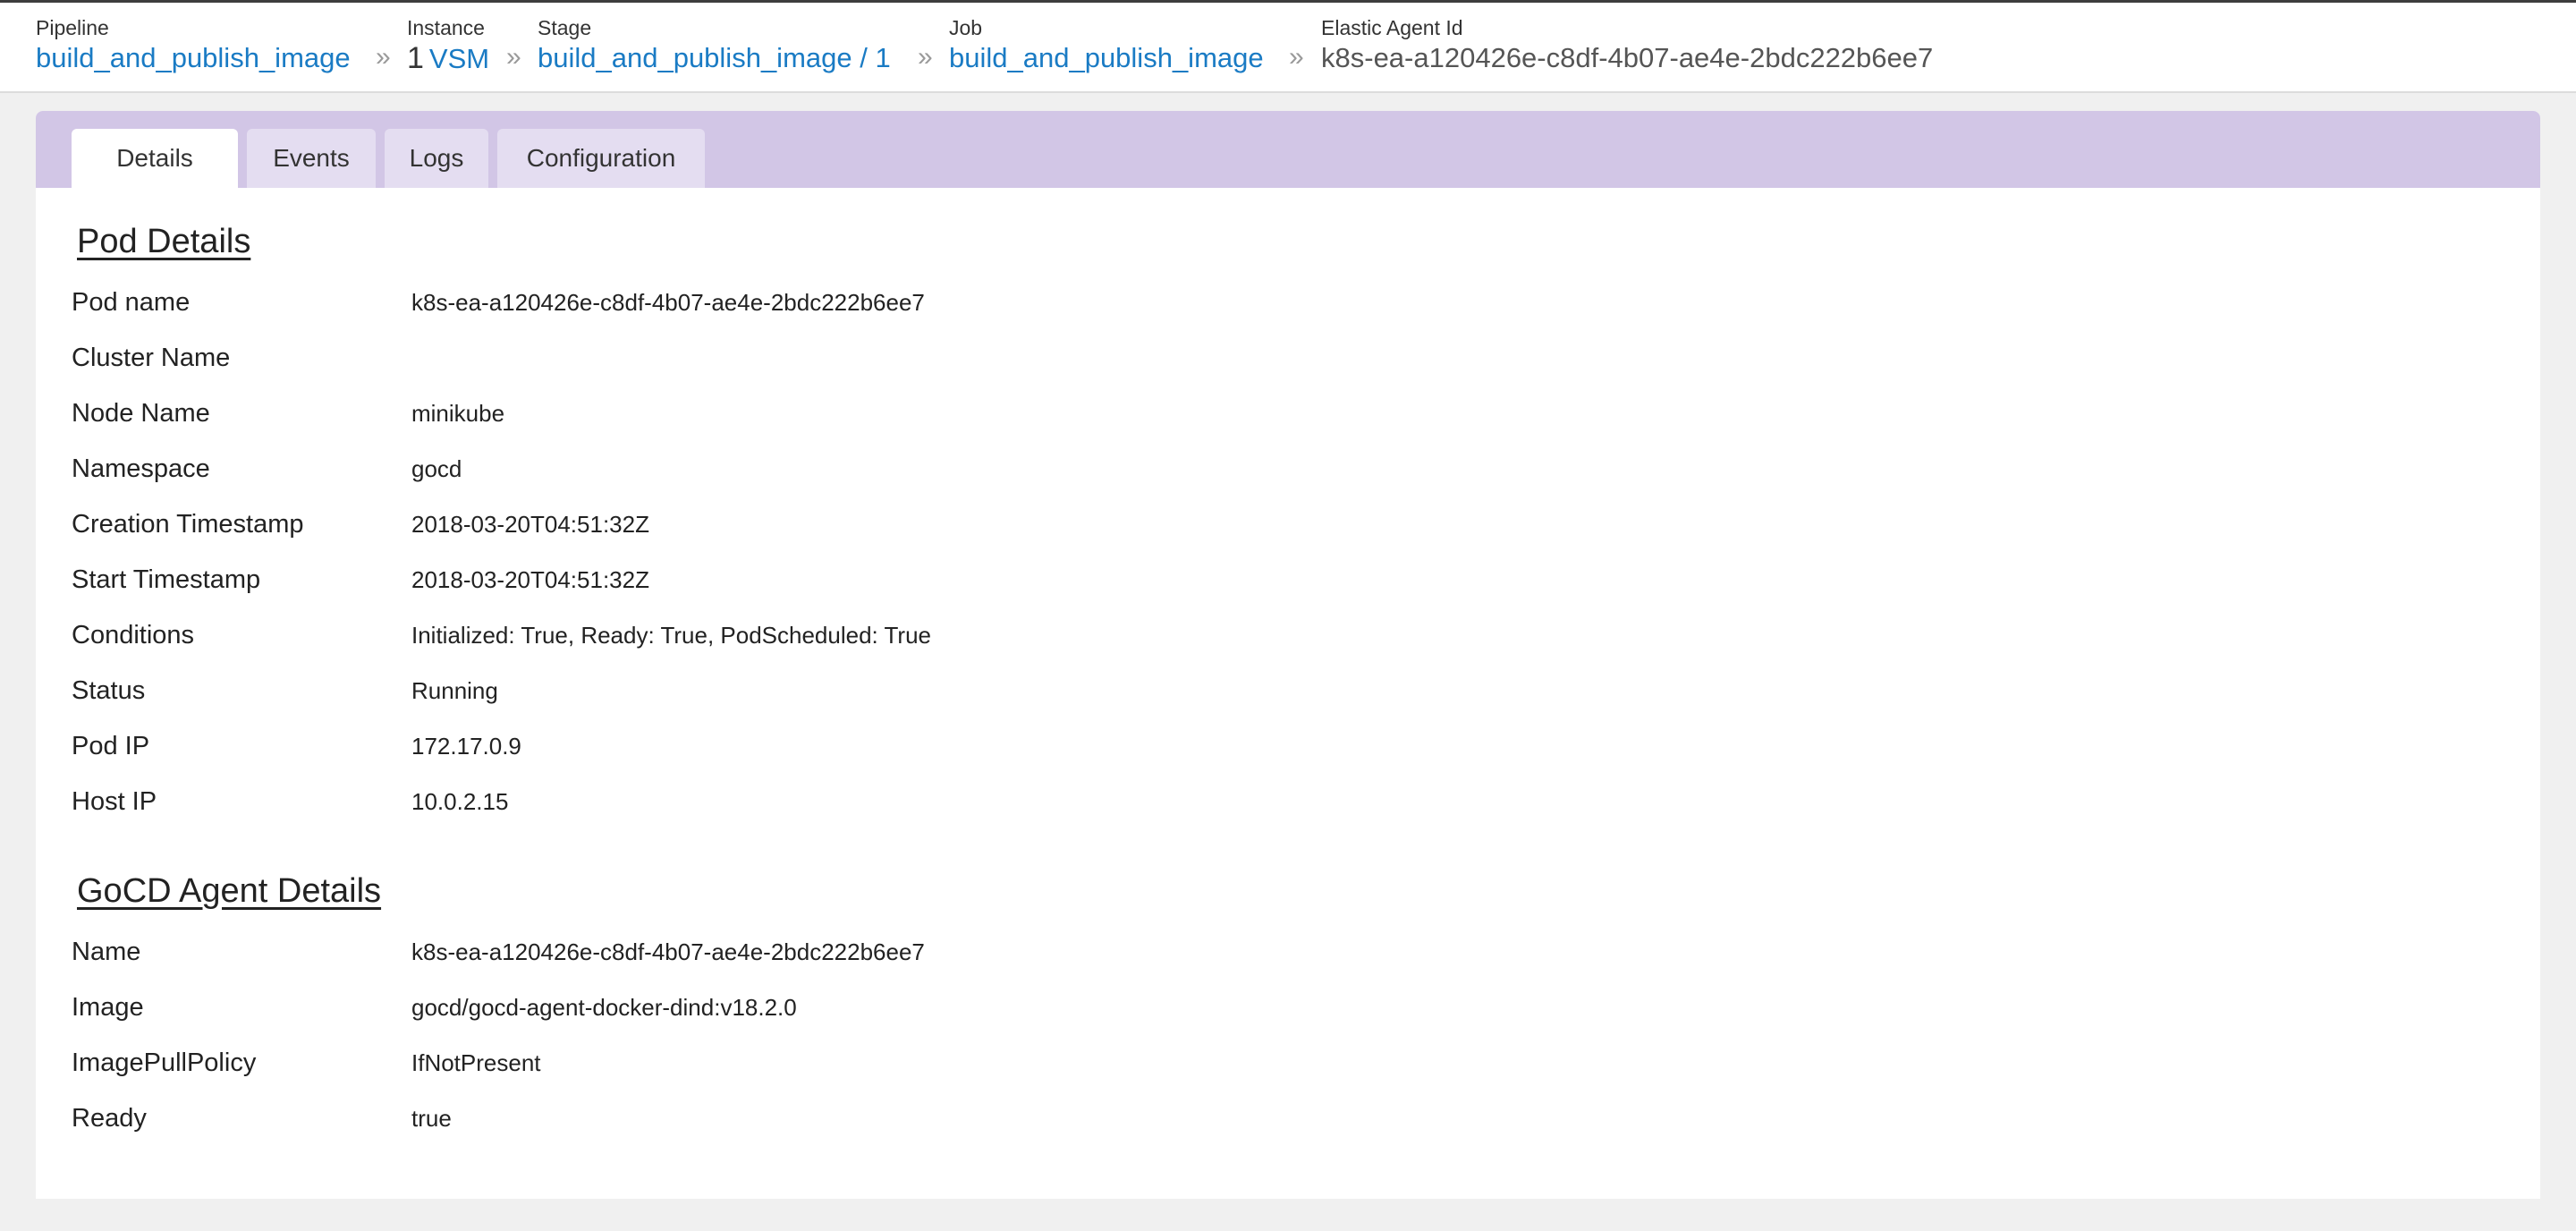  I want to click on detail-value: 172.17.0.9, so click(466, 746).